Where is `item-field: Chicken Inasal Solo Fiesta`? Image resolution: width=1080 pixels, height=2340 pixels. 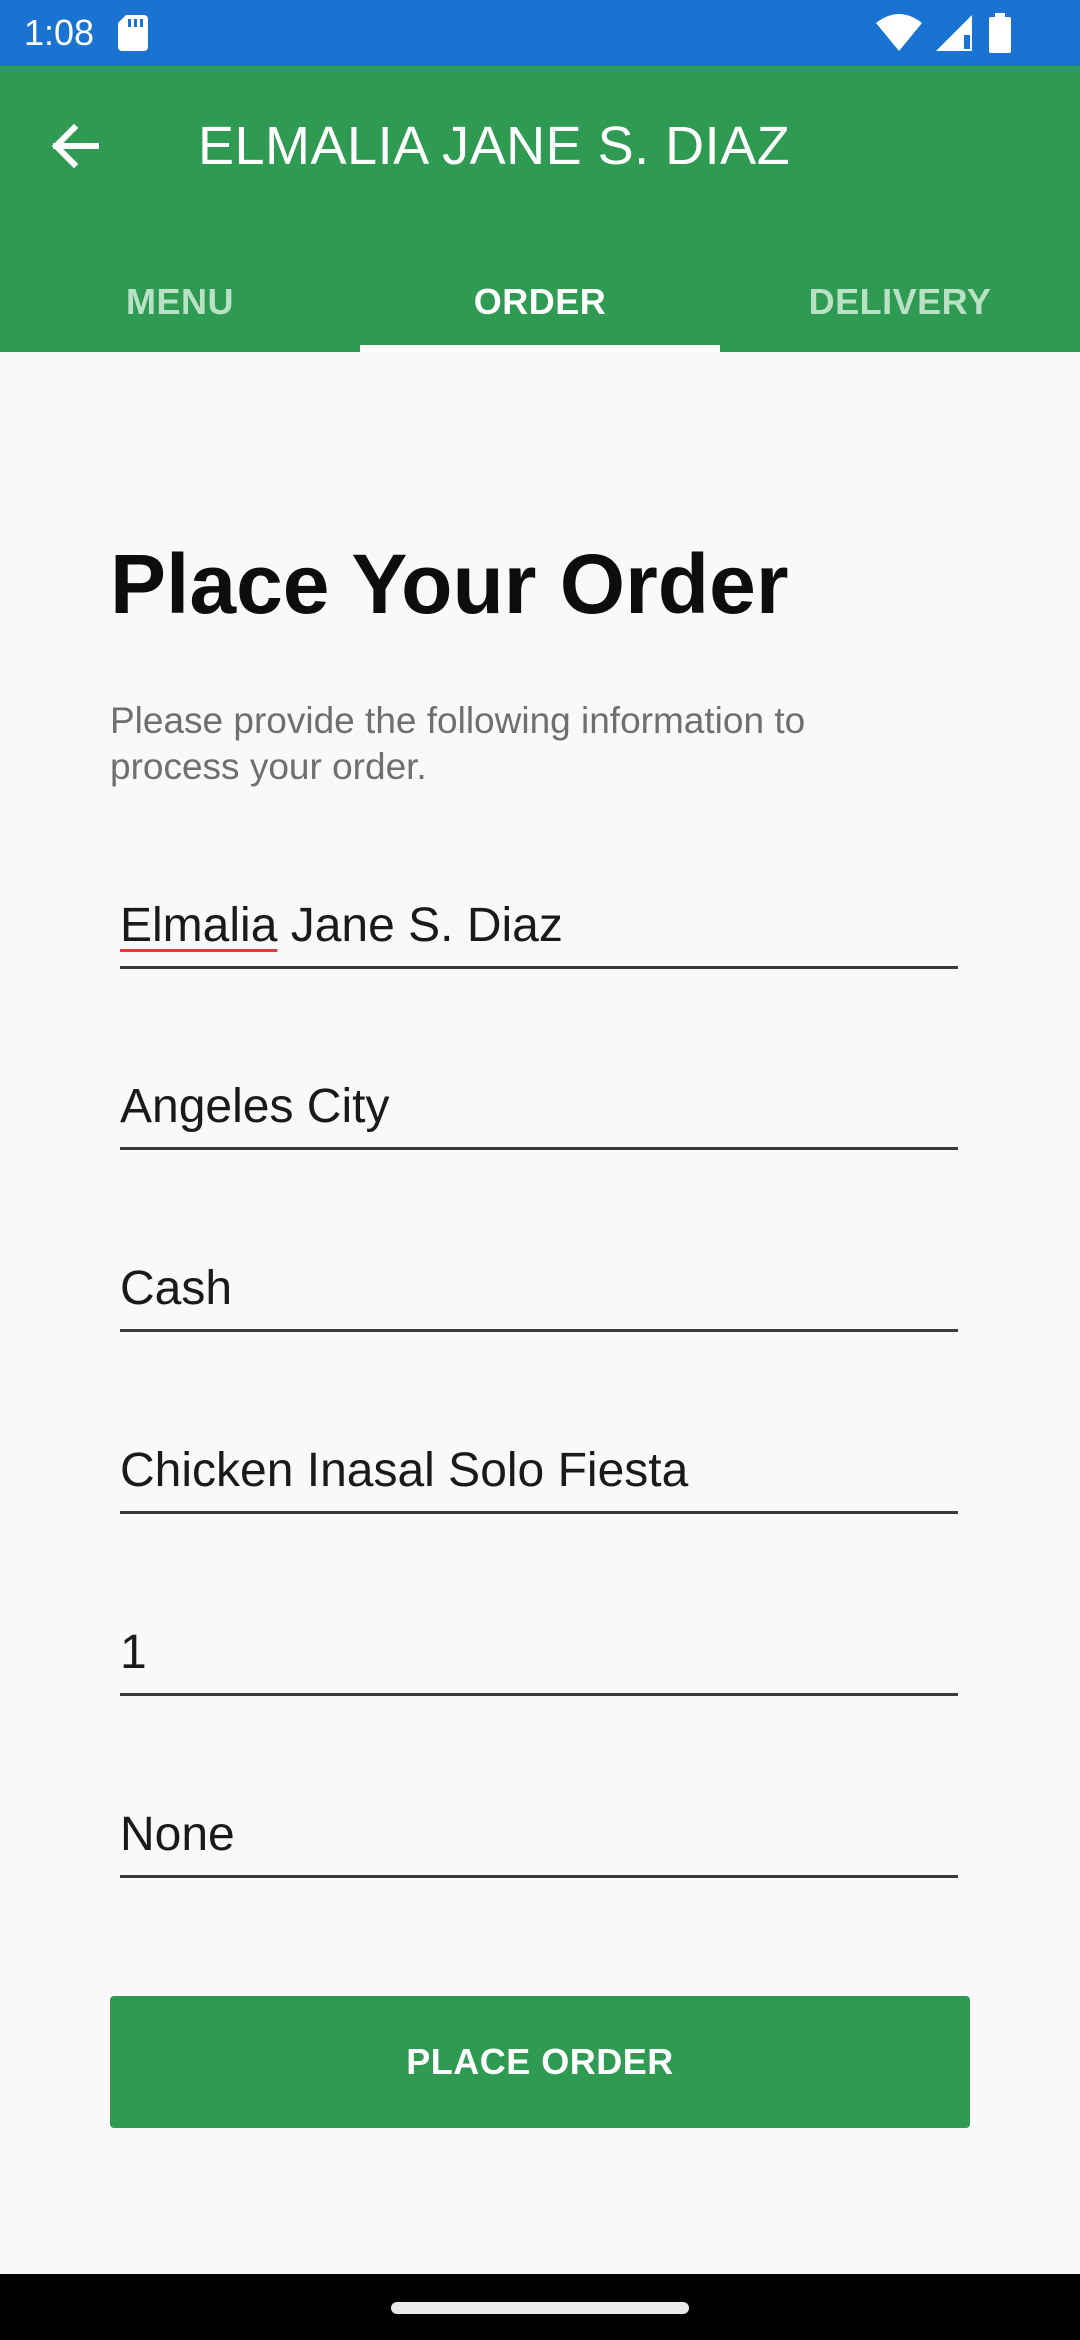 item-field: Chicken Inasal Solo Fiesta is located at coordinates (539, 1467).